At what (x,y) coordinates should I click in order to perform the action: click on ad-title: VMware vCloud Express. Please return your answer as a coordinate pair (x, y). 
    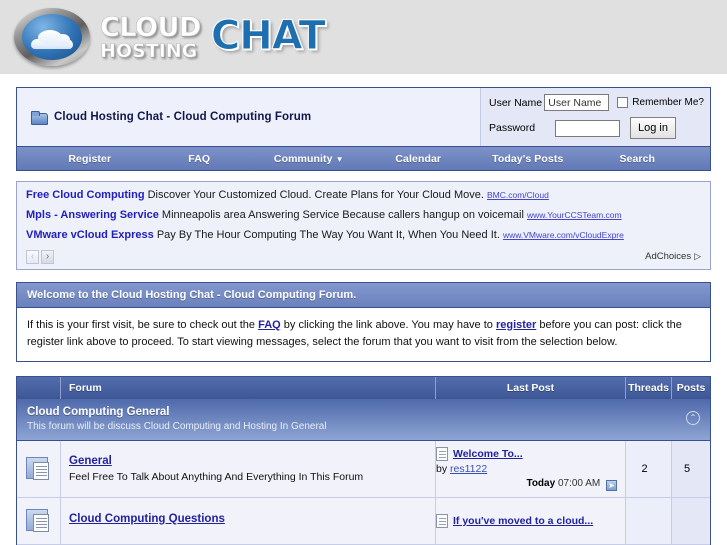
    Looking at the image, I should click on (90, 235).